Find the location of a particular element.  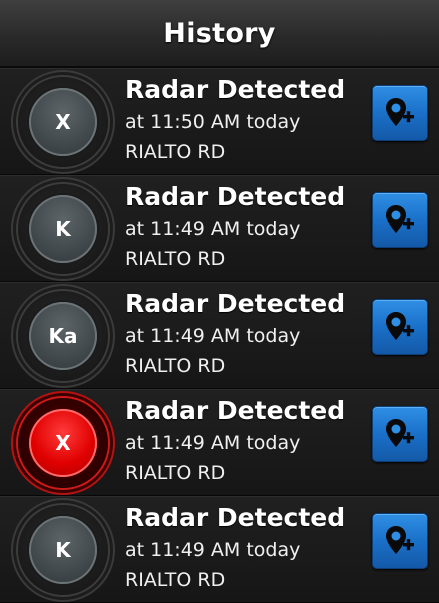

band-badge: Ka is located at coordinates (63, 336).